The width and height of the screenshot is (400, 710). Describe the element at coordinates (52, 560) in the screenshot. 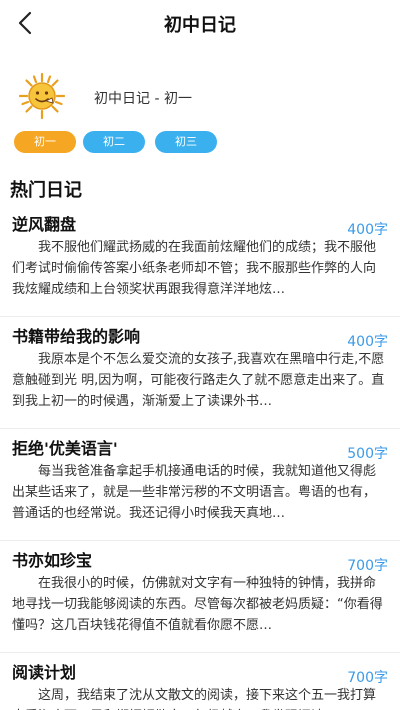

I see `diary-item-title: 书亦如珍宝` at that location.